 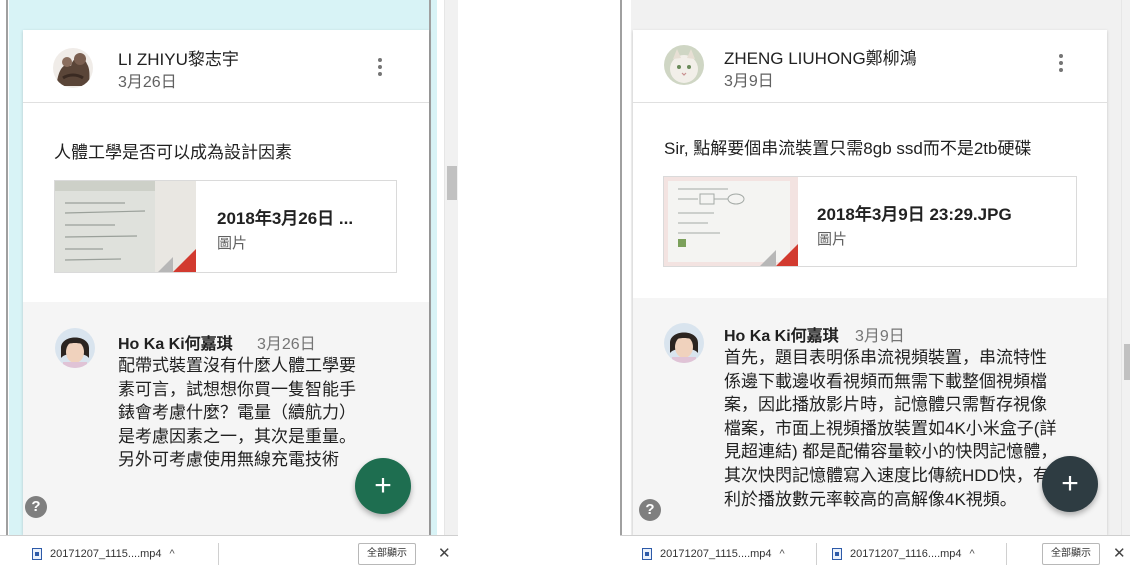 I want to click on attachment-card: 2018年3月26日 ... 圖片, so click(x=225, y=226).